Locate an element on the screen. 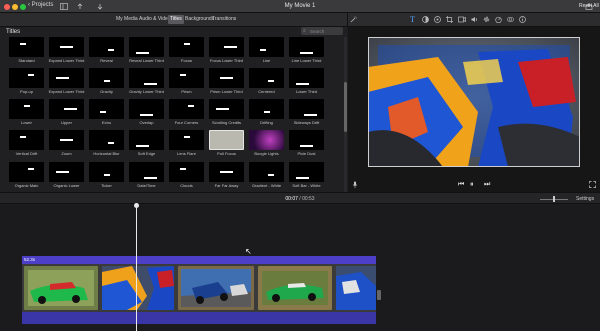  reset-all-button: Reset All is located at coordinates (589, 6).